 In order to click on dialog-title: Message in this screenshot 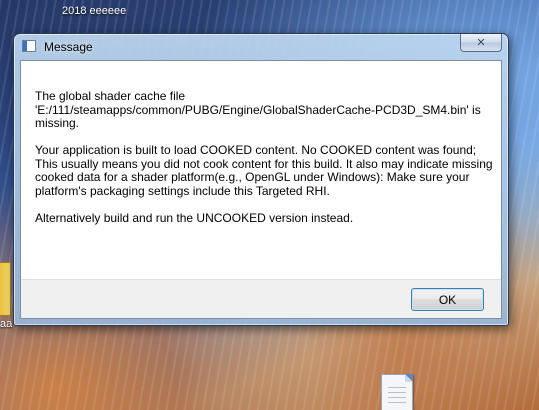, I will do `click(68, 47)`.